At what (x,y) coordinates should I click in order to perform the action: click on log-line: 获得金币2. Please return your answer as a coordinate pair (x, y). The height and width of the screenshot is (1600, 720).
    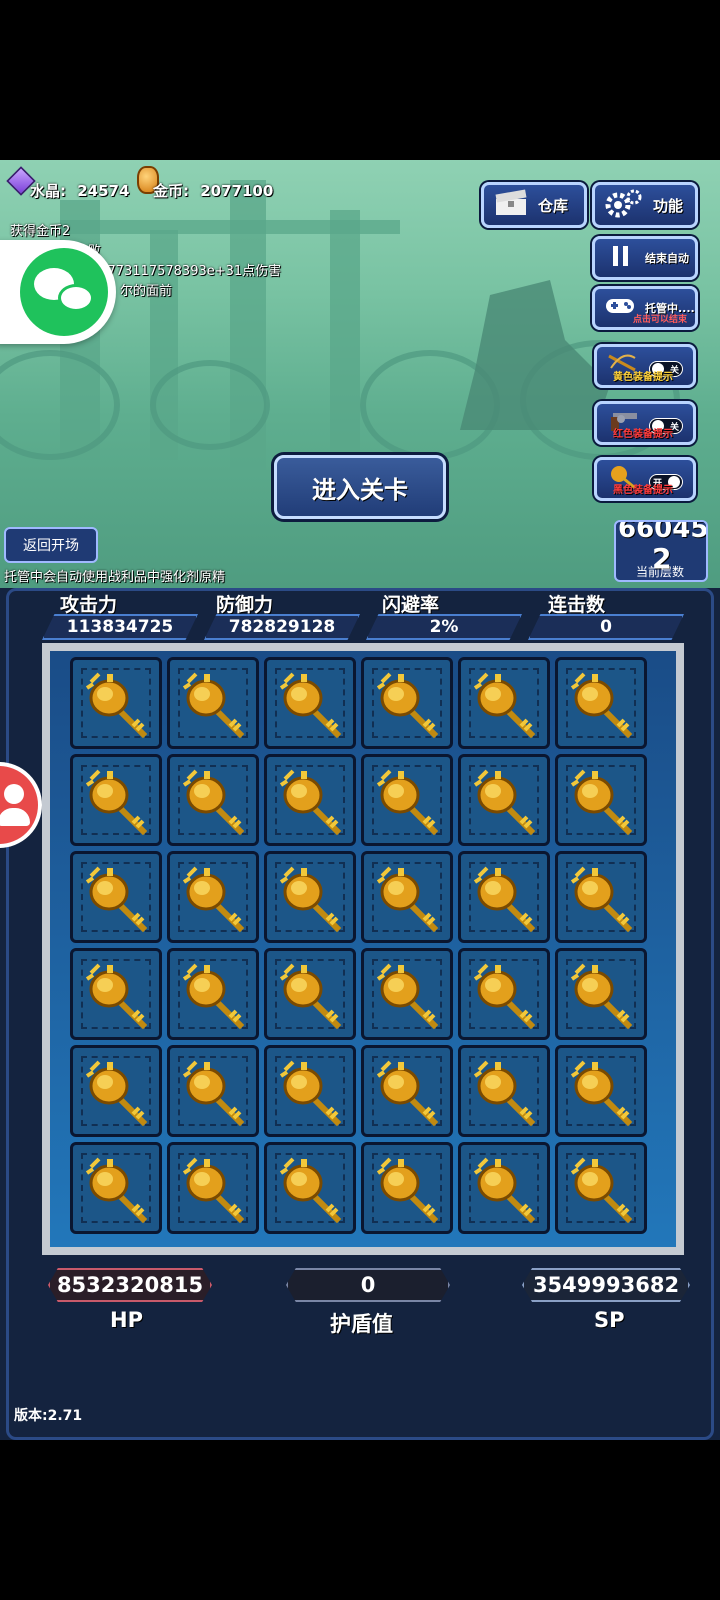
    Looking at the image, I should click on (40, 231).